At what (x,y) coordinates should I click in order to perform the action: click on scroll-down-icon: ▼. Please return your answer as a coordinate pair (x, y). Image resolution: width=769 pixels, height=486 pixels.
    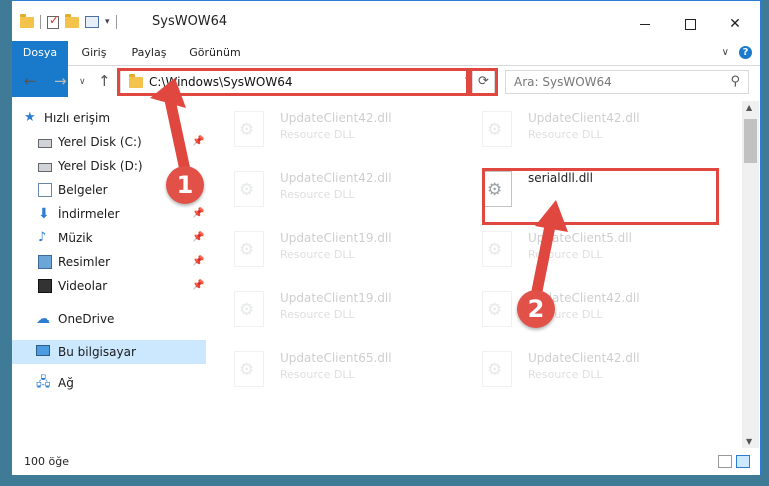
    Looking at the image, I should click on (749, 441).